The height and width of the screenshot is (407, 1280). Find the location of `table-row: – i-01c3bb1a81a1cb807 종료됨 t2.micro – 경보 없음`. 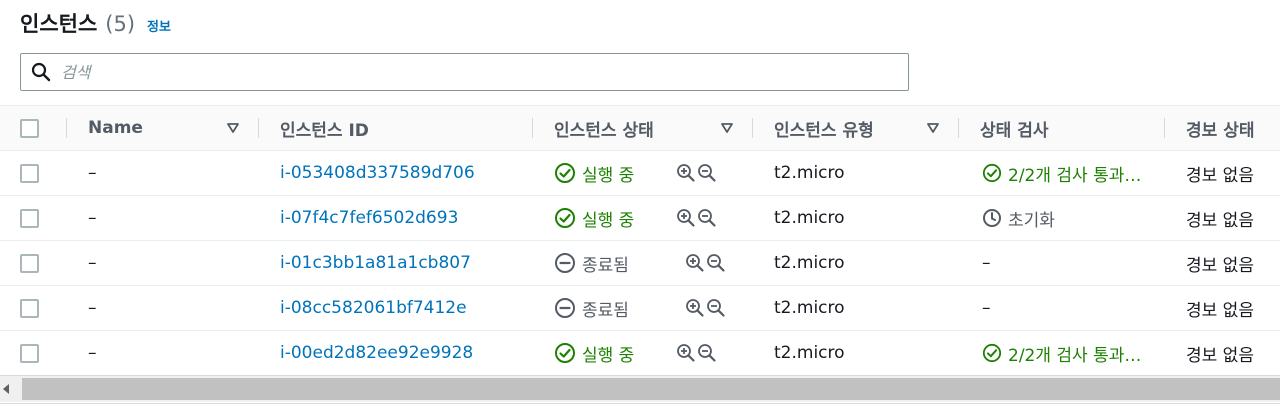

table-row: – i-01c3bb1a81a1cb807 종료됨 t2.micro – 경보 없음 is located at coordinates (640, 263).